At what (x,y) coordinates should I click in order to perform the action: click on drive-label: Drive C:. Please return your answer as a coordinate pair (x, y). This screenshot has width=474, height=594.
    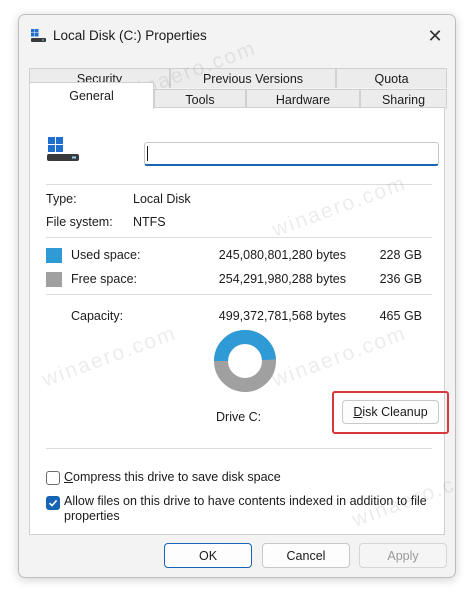
    Looking at the image, I should click on (239, 417).